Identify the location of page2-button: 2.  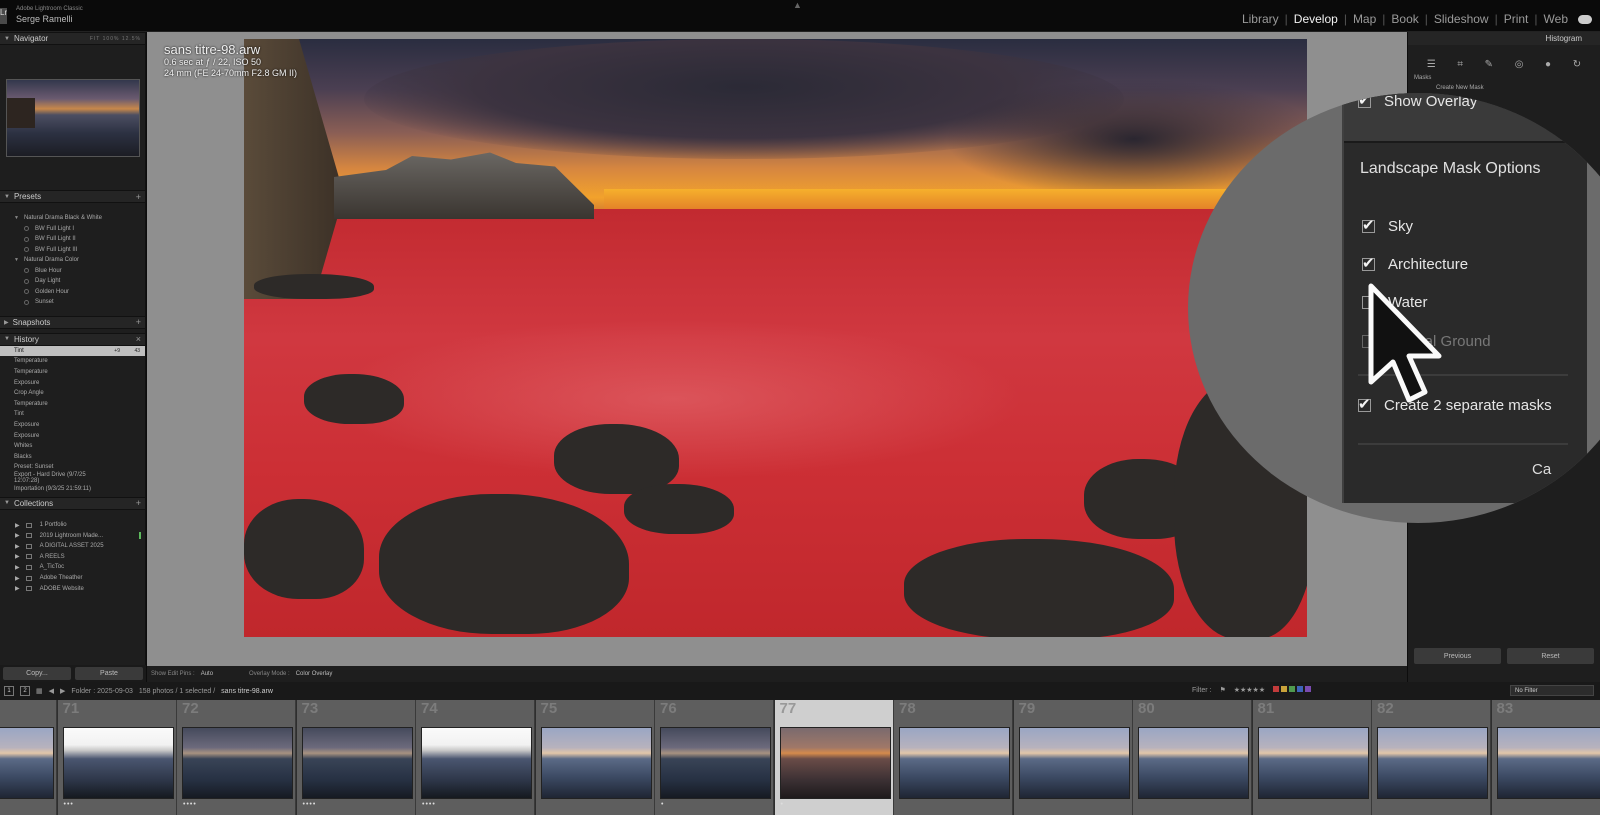
(25, 691).